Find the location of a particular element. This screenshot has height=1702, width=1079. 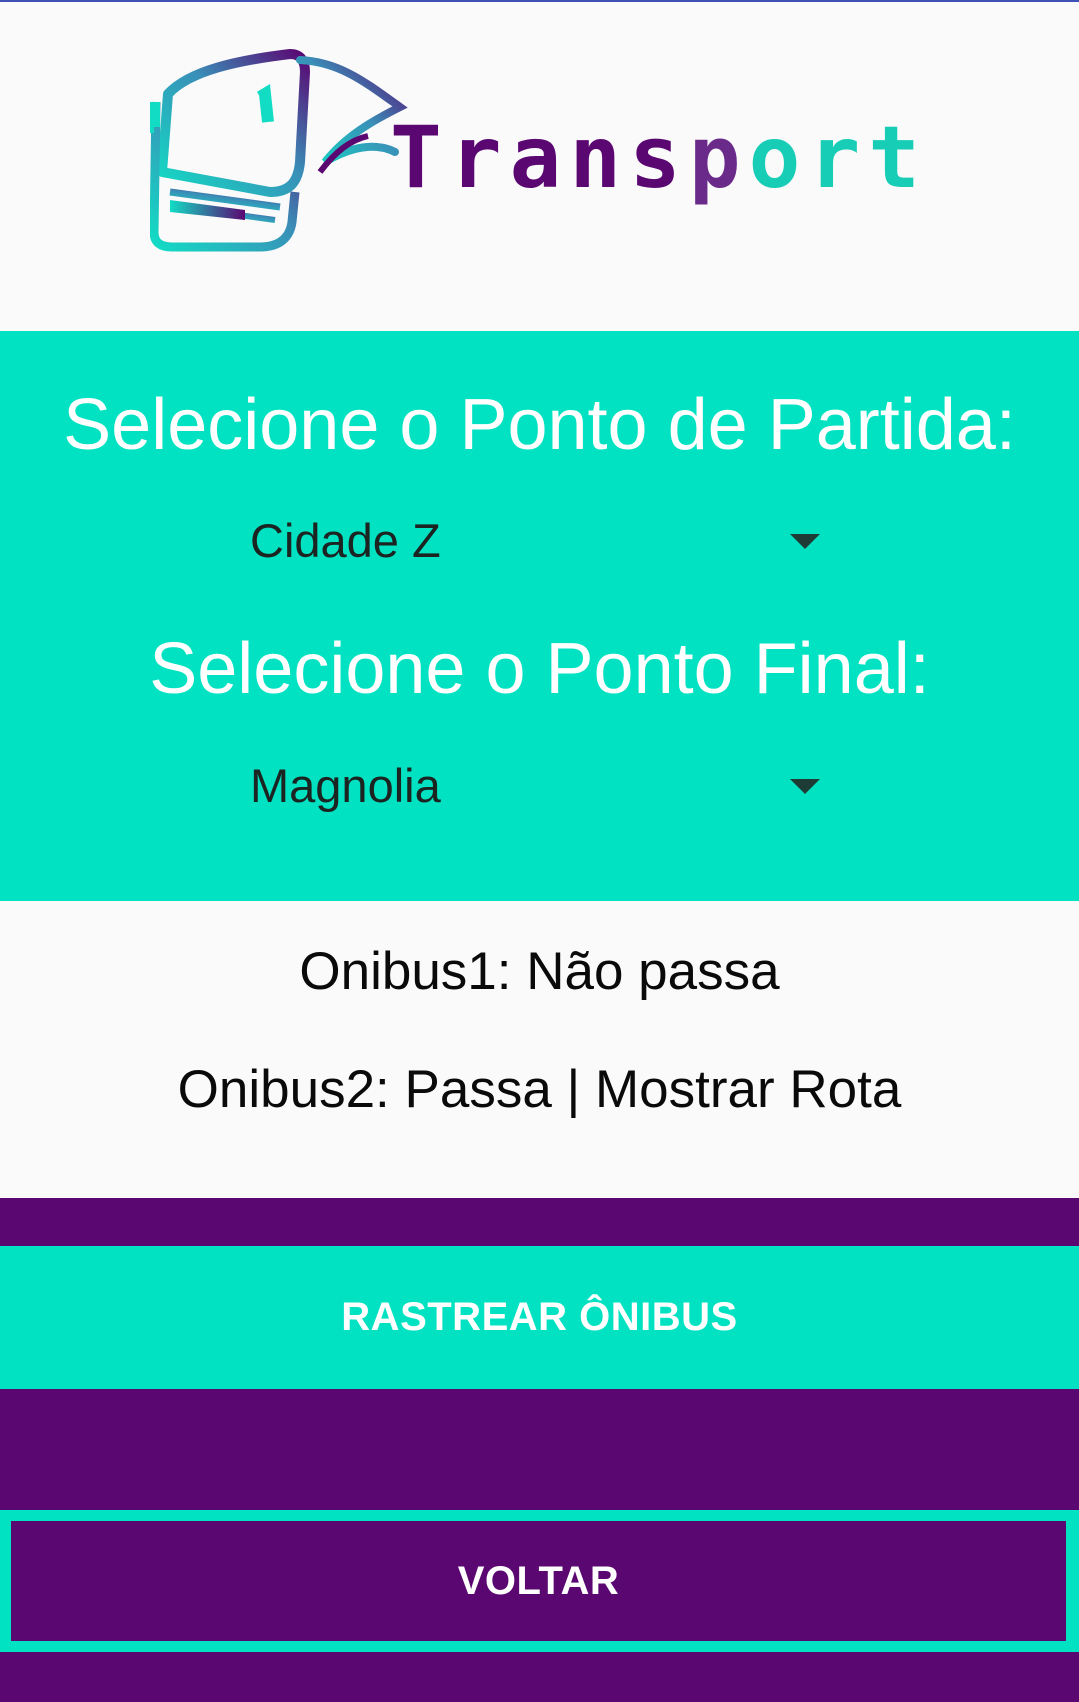

bus2-result: Onibus2: Passa | Mostrar Rota is located at coordinates (539, 1090).